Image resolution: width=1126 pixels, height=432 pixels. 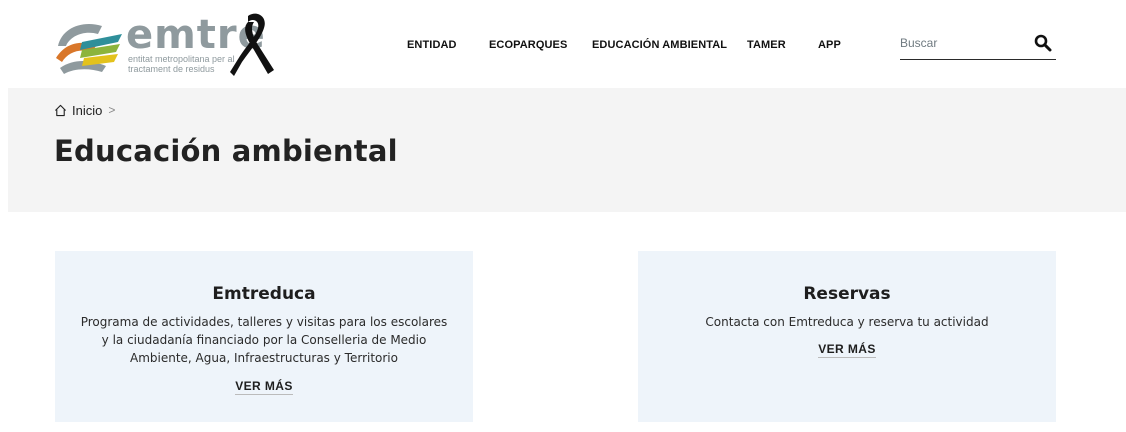 I want to click on search-icon, so click(x=1043, y=43).